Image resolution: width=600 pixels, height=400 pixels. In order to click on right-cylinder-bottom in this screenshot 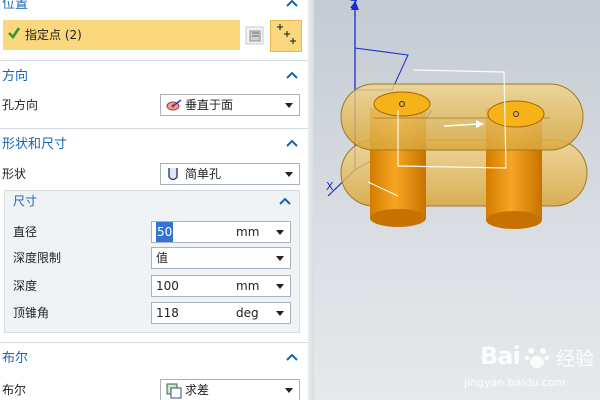, I will do `click(514, 220)`.